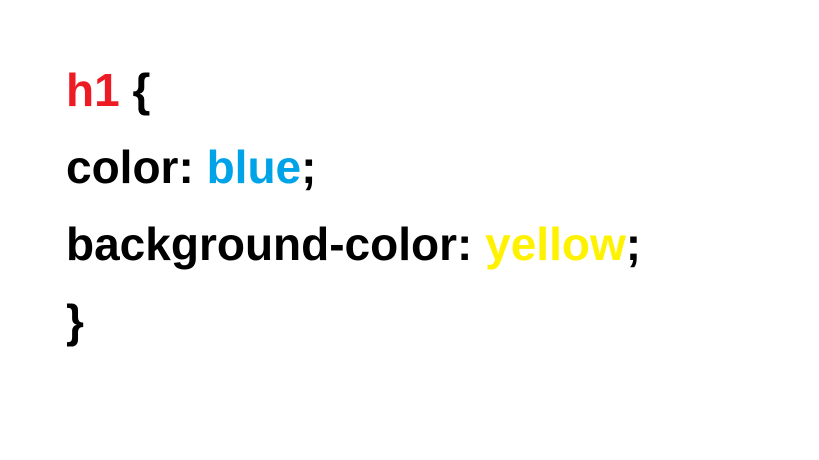  What do you see at coordinates (93, 90) in the screenshot?
I see `css-selector: h1` at bounding box center [93, 90].